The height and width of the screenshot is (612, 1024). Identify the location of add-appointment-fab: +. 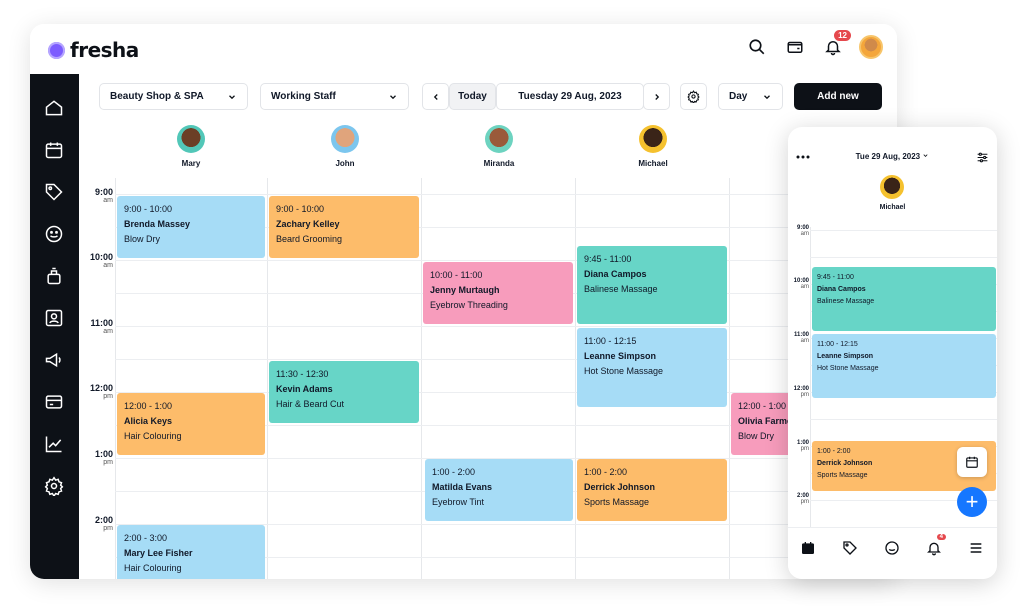
(972, 502).